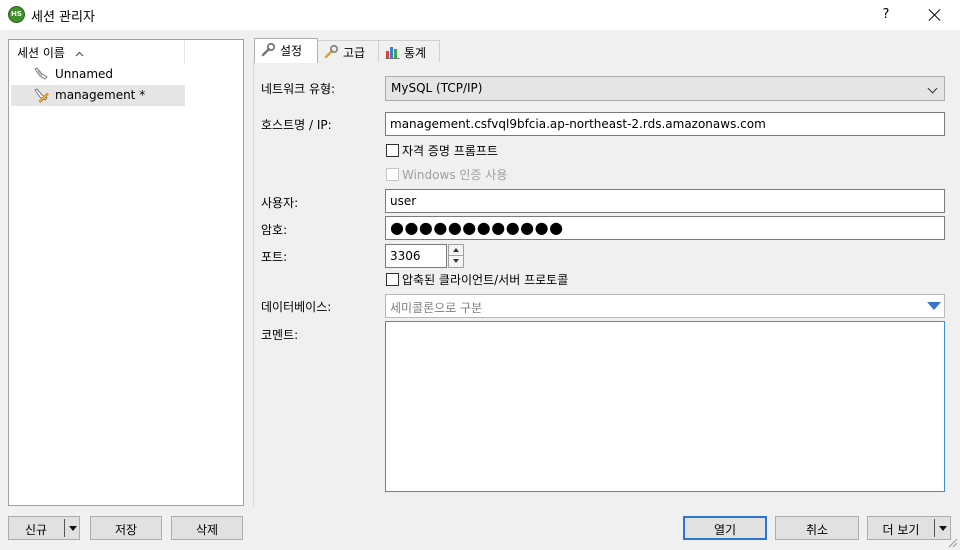 The width and height of the screenshot is (960, 550). I want to click on hostname-label: 호스트명 / IP:, so click(296, 125).